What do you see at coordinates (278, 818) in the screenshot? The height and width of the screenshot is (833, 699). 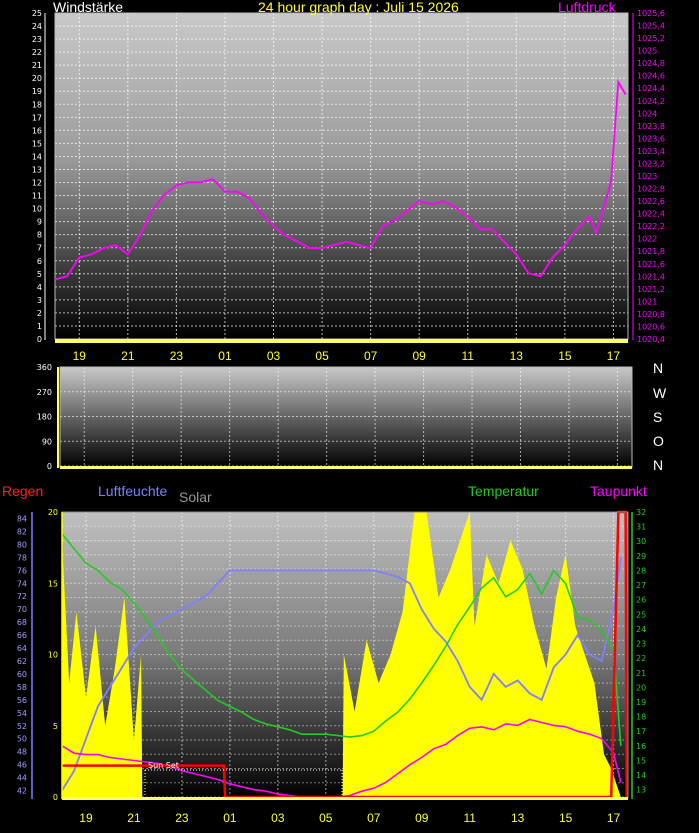 I see `x-tick-label-3-4: 03` at bounding box center [278, 818].